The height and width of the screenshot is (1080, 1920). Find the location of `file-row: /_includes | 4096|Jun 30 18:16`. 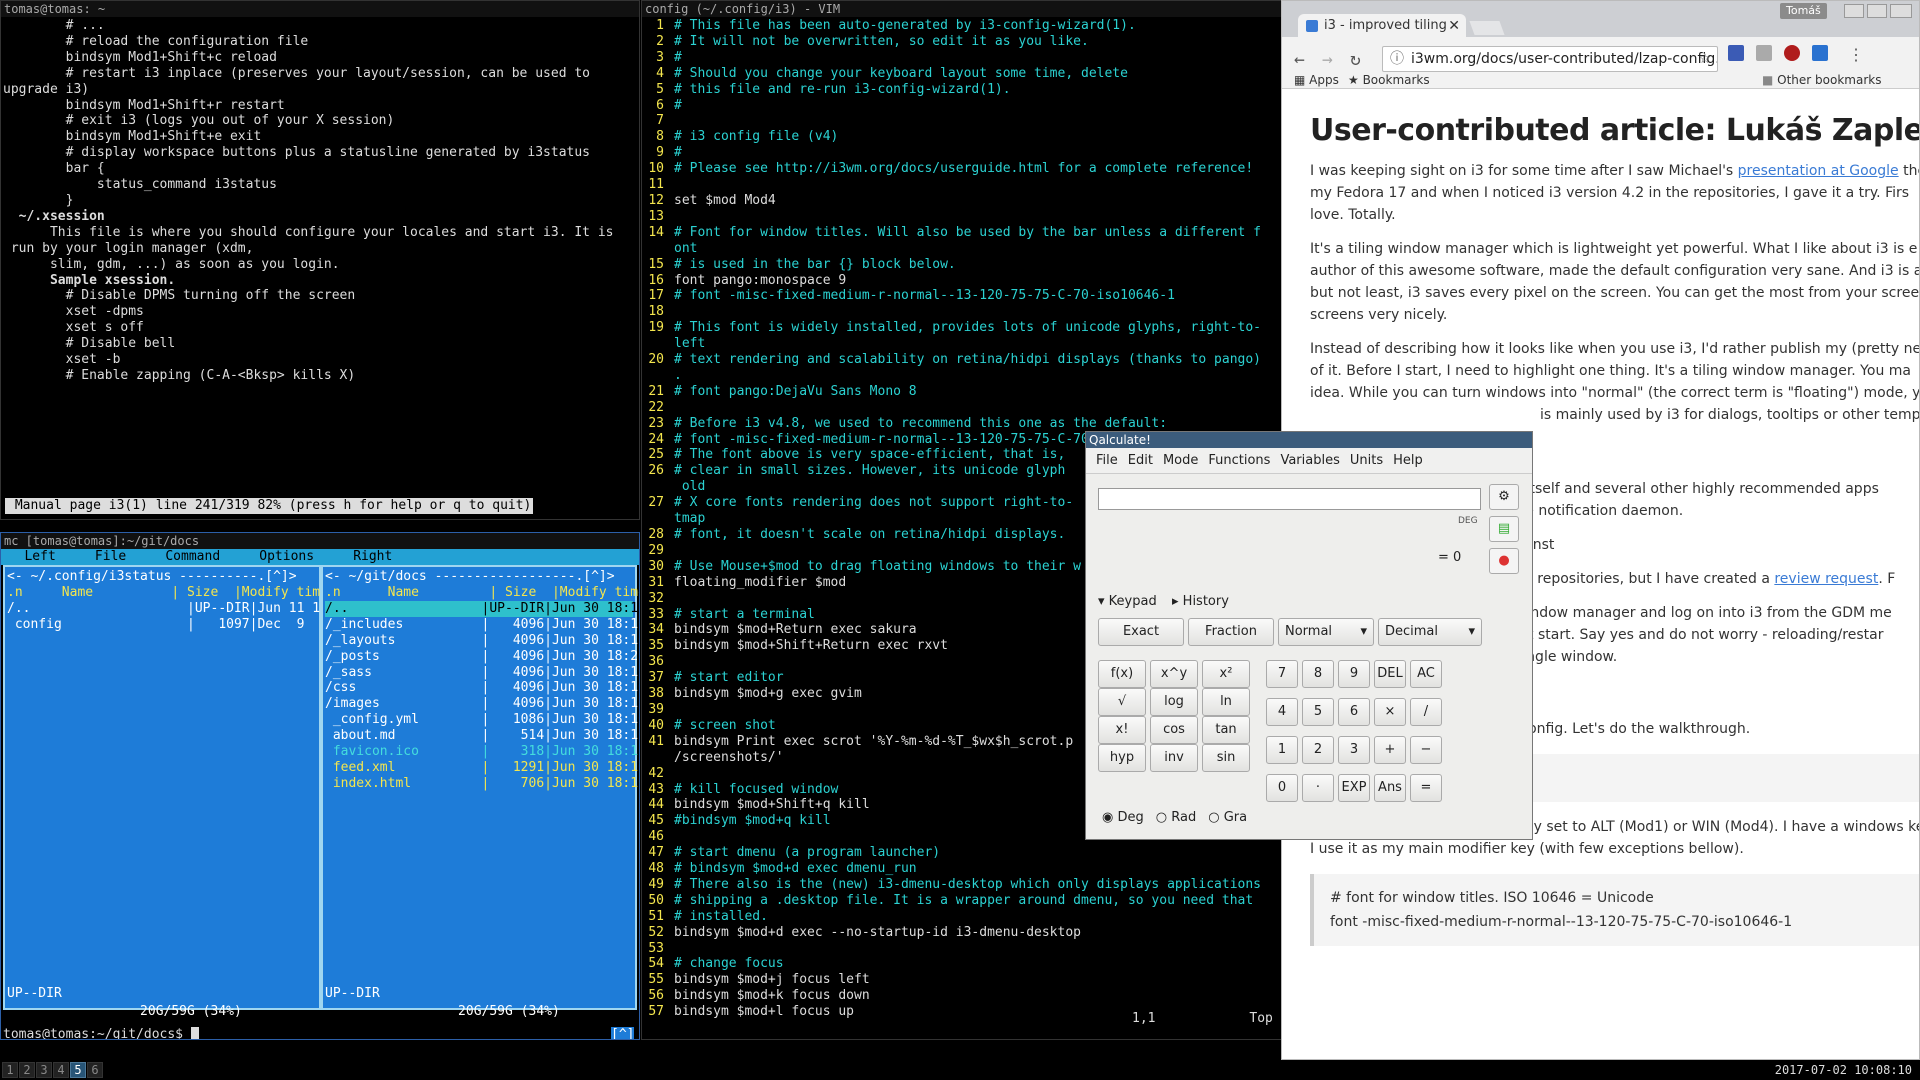

file-row: /_includes | 4096|Jun 30 18:16 is located at coordinates (482, 625).